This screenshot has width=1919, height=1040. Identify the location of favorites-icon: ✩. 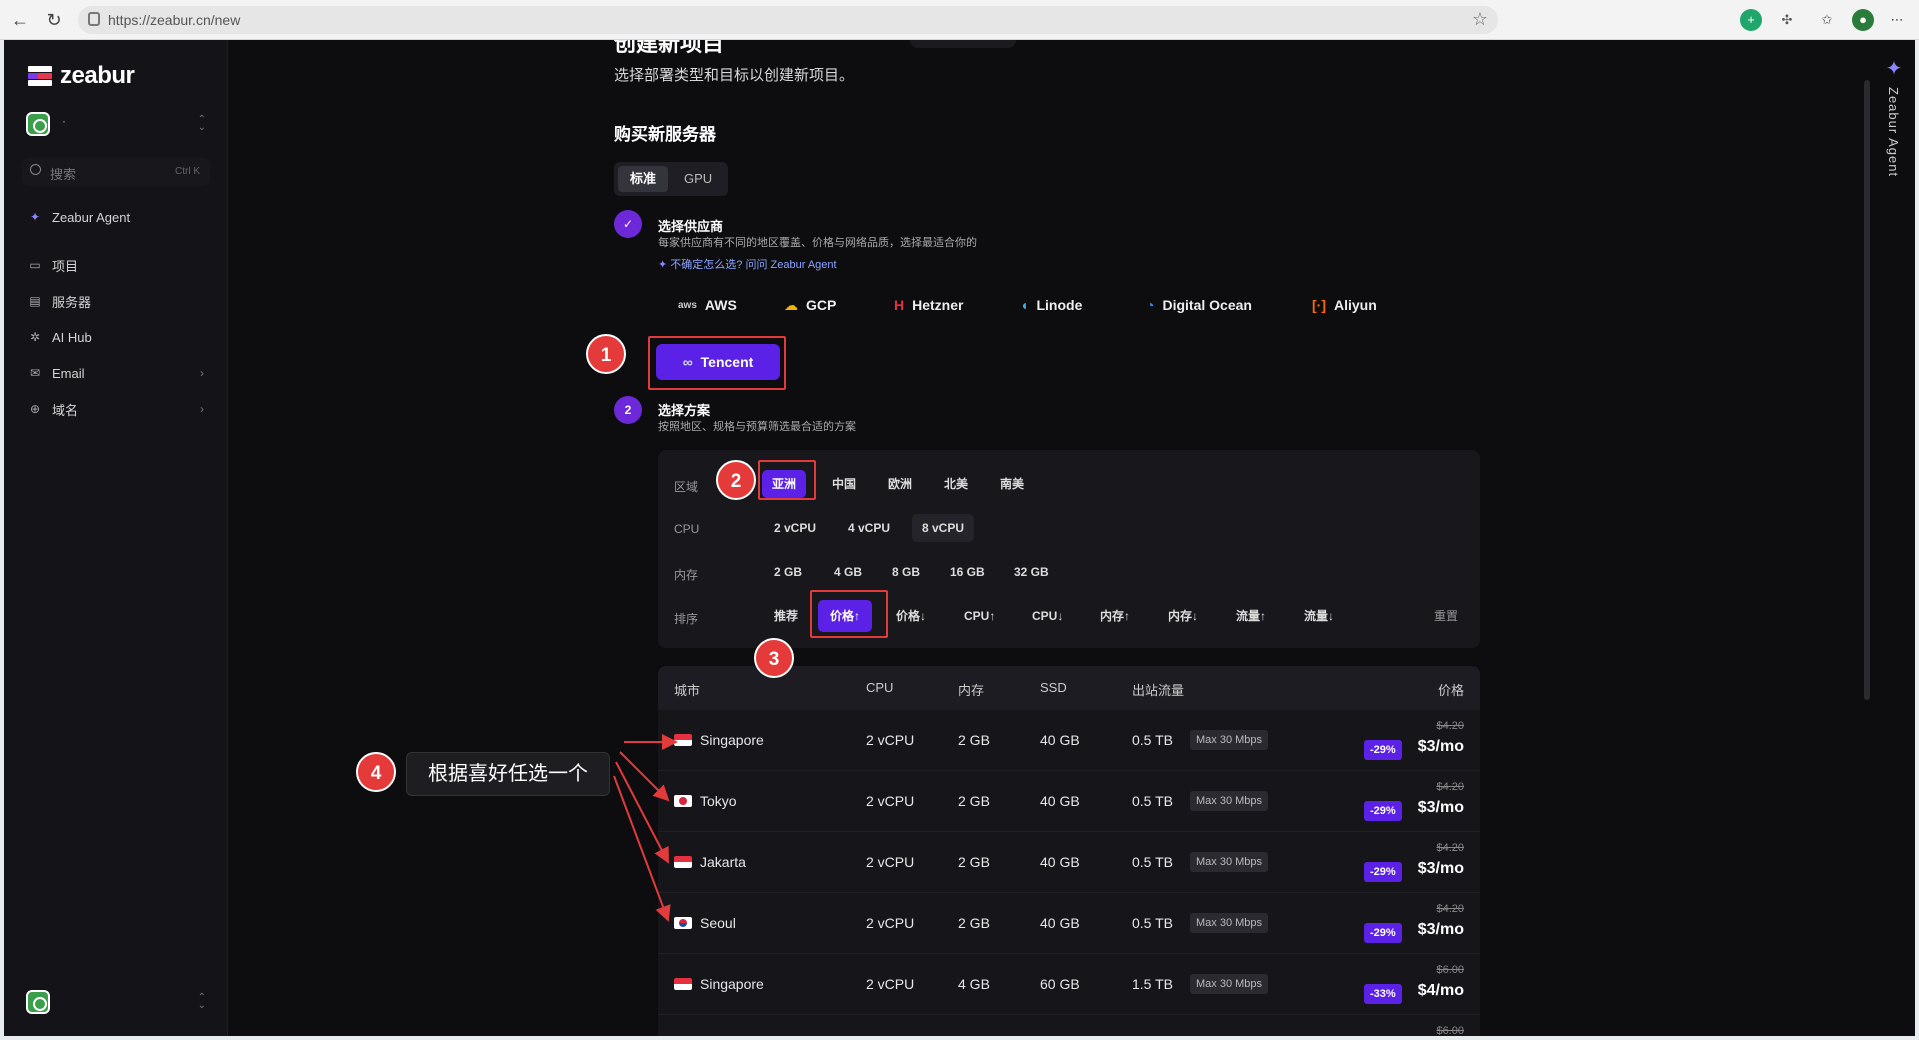
(1827, 20).